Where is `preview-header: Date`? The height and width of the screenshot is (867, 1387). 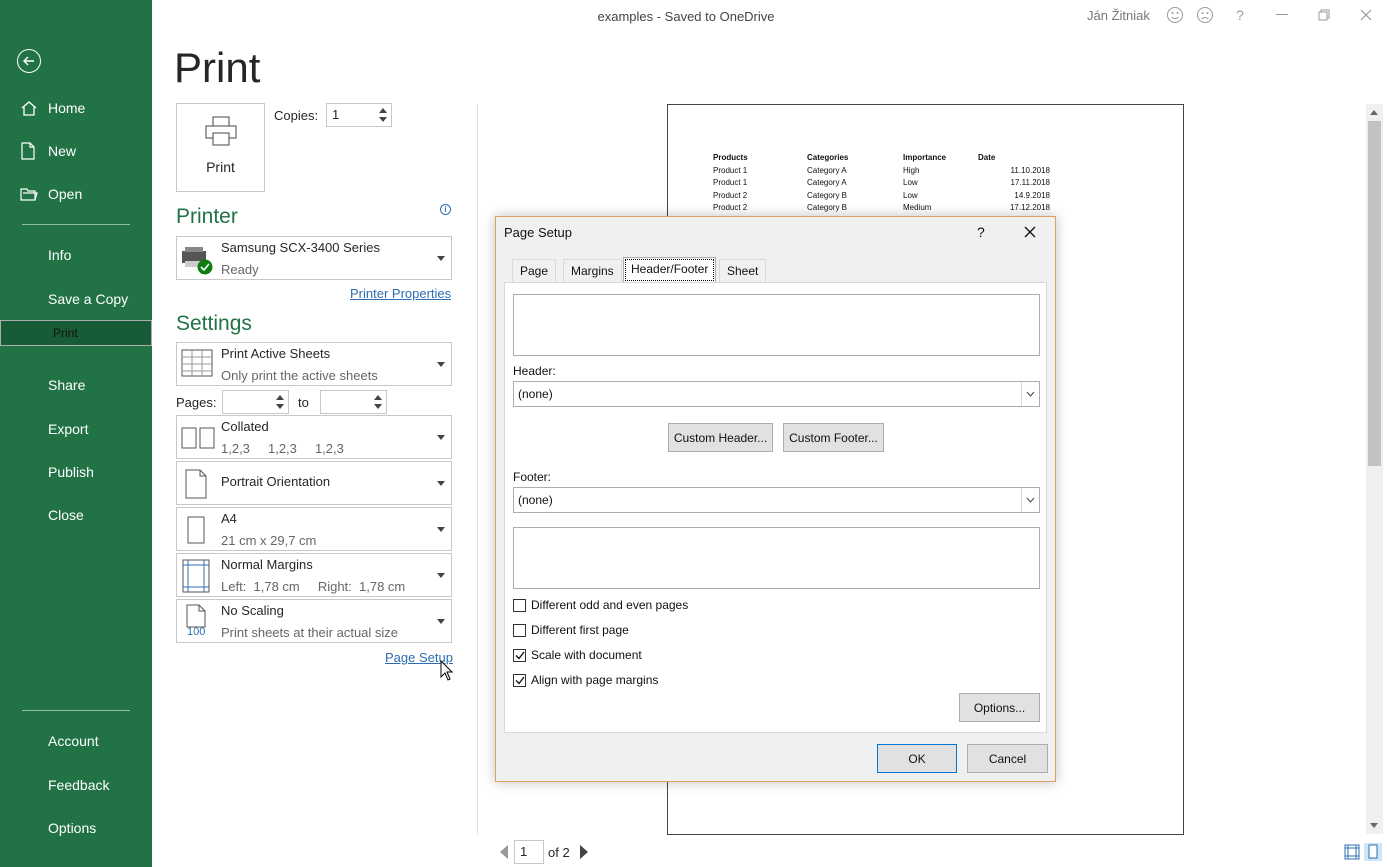
preview-header: Date is located at coordinates (987, 157).